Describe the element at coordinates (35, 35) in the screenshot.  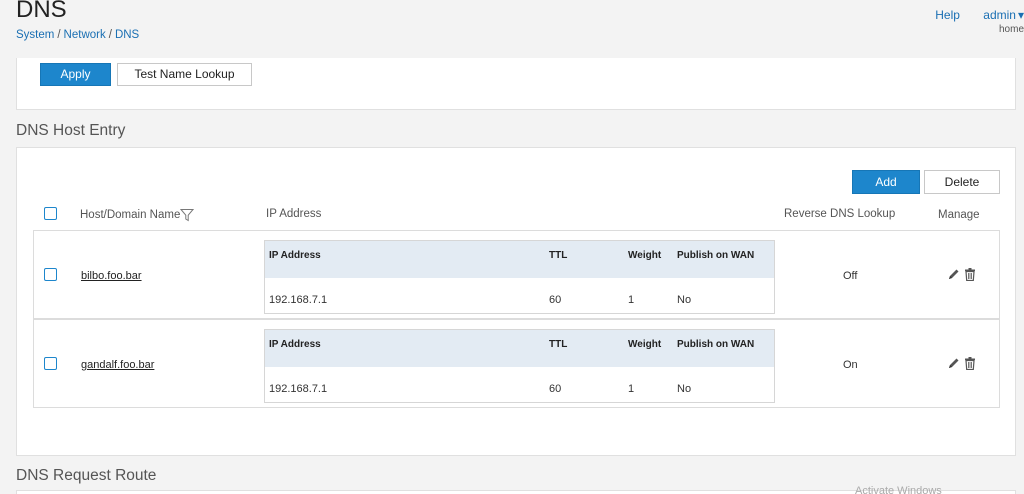
I see `breadcrumb-system: System` at that location.